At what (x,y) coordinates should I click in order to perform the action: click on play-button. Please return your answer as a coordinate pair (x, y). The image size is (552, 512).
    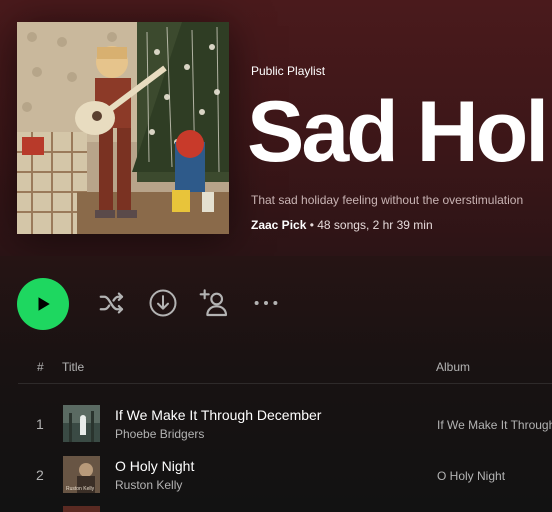
    Looking at the image, I should click on (43, 304).